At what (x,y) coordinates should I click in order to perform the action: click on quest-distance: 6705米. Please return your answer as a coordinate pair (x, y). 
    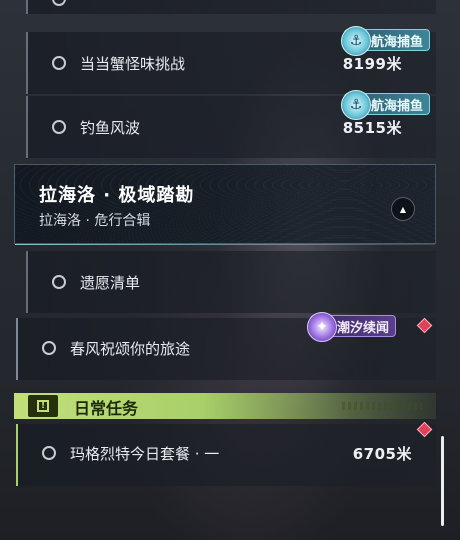
    Looking at the image, I should click on (382, 454).